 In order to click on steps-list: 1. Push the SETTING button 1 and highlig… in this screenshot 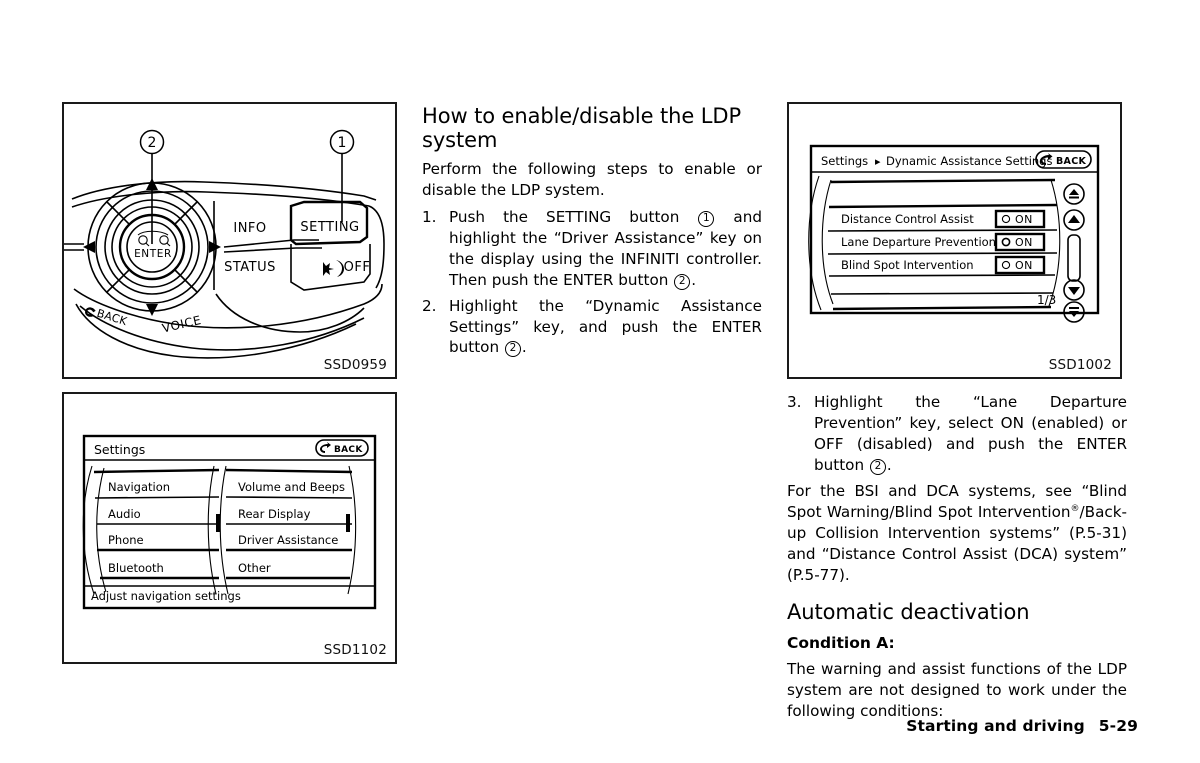, I will do `click(592, 283)`.